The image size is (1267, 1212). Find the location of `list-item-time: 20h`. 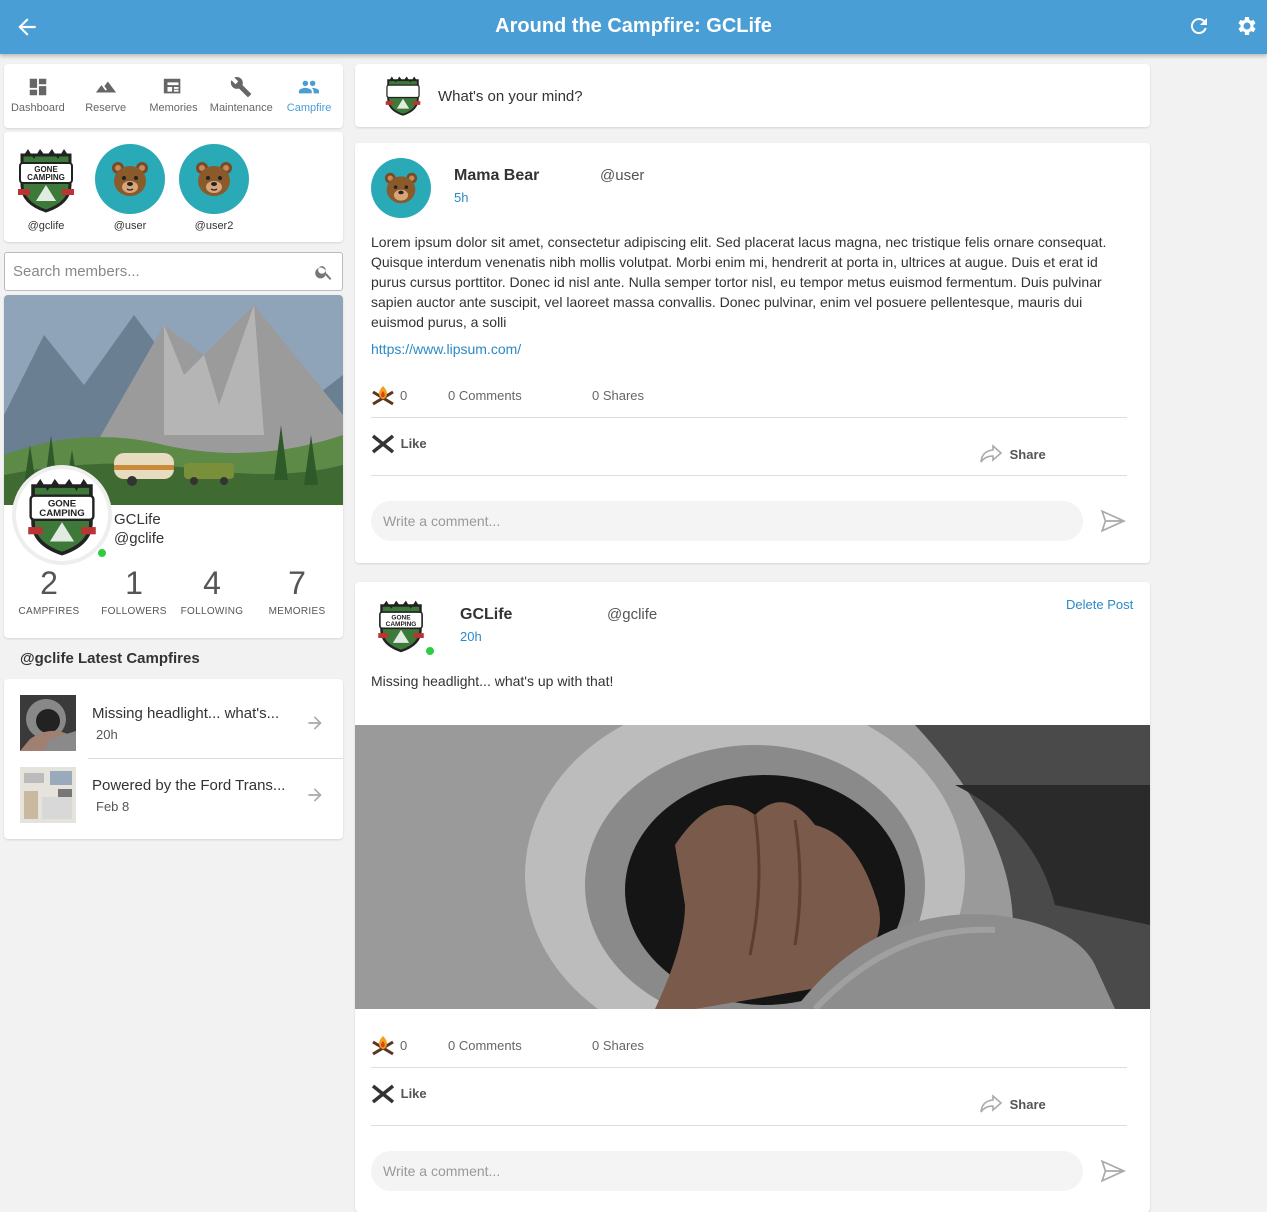

list-item-time: 20h is located at coordinates (107, 734).